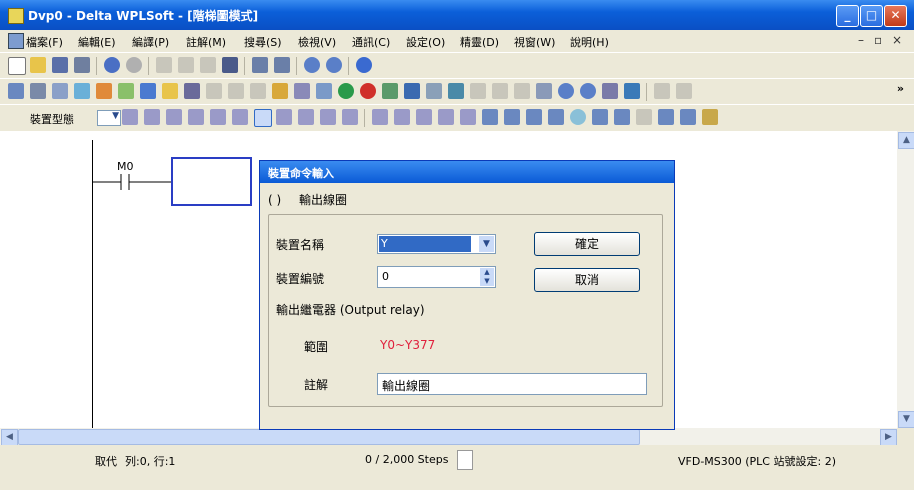  Describe the element at coordinates (487, 272) in the screenshot. I see `increment-icon: ▲` at that location.